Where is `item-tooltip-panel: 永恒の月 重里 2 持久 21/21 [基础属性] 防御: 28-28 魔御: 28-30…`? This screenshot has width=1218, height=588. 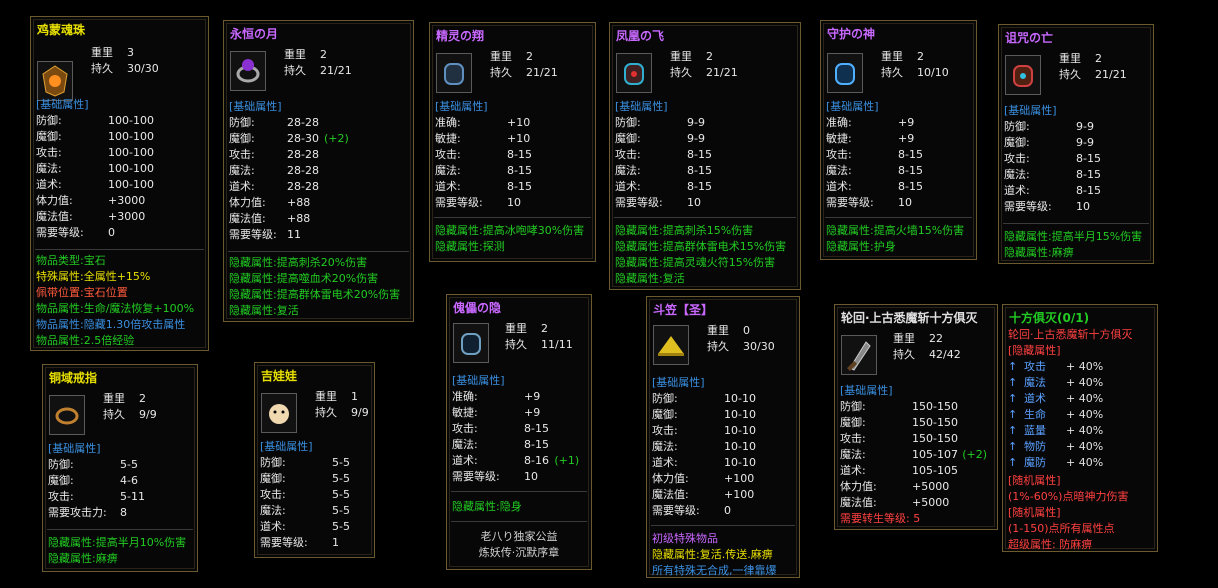
item-tooltip-panel: 永恒の月 重里 2 持久 21/21 [基础属性] 防御: 28-28 魔御: 28-30… is located at coordinates (318, 171).